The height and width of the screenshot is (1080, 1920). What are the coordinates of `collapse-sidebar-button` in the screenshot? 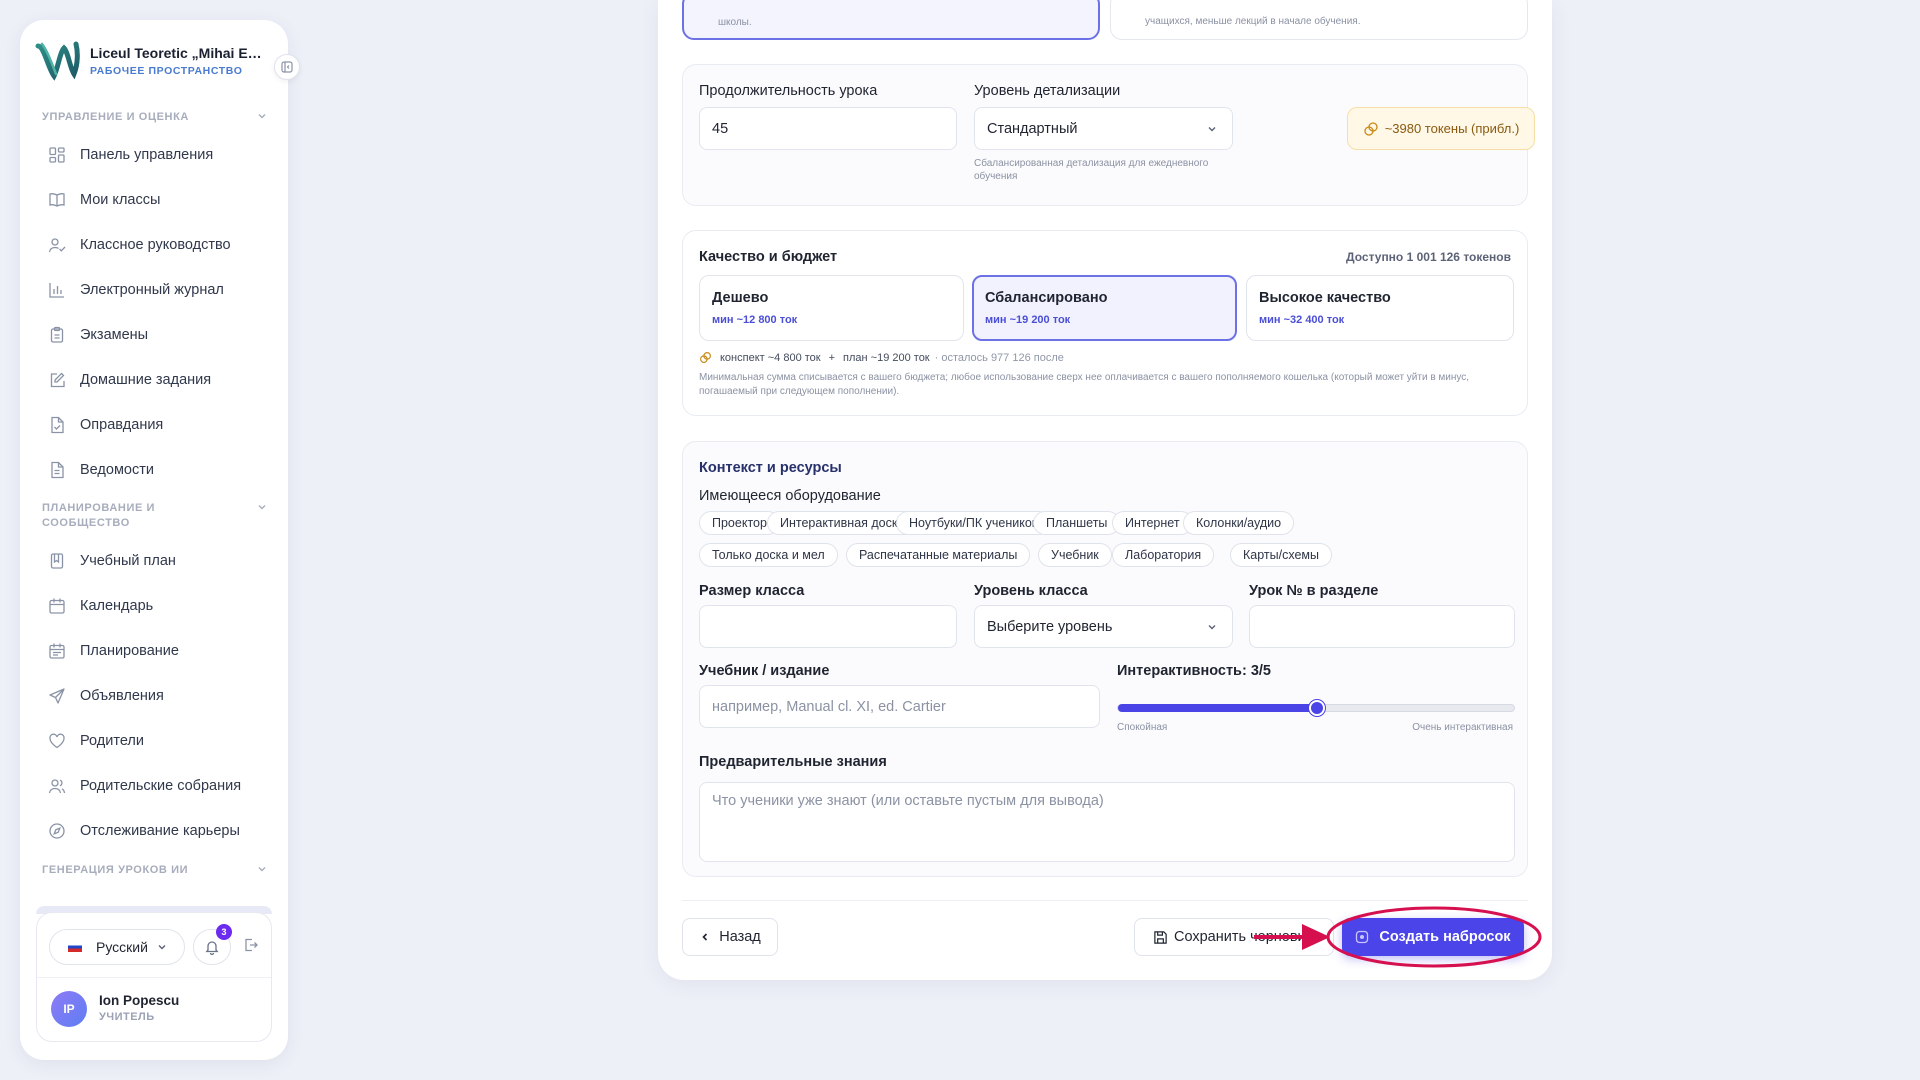 It's located at (287, 67).